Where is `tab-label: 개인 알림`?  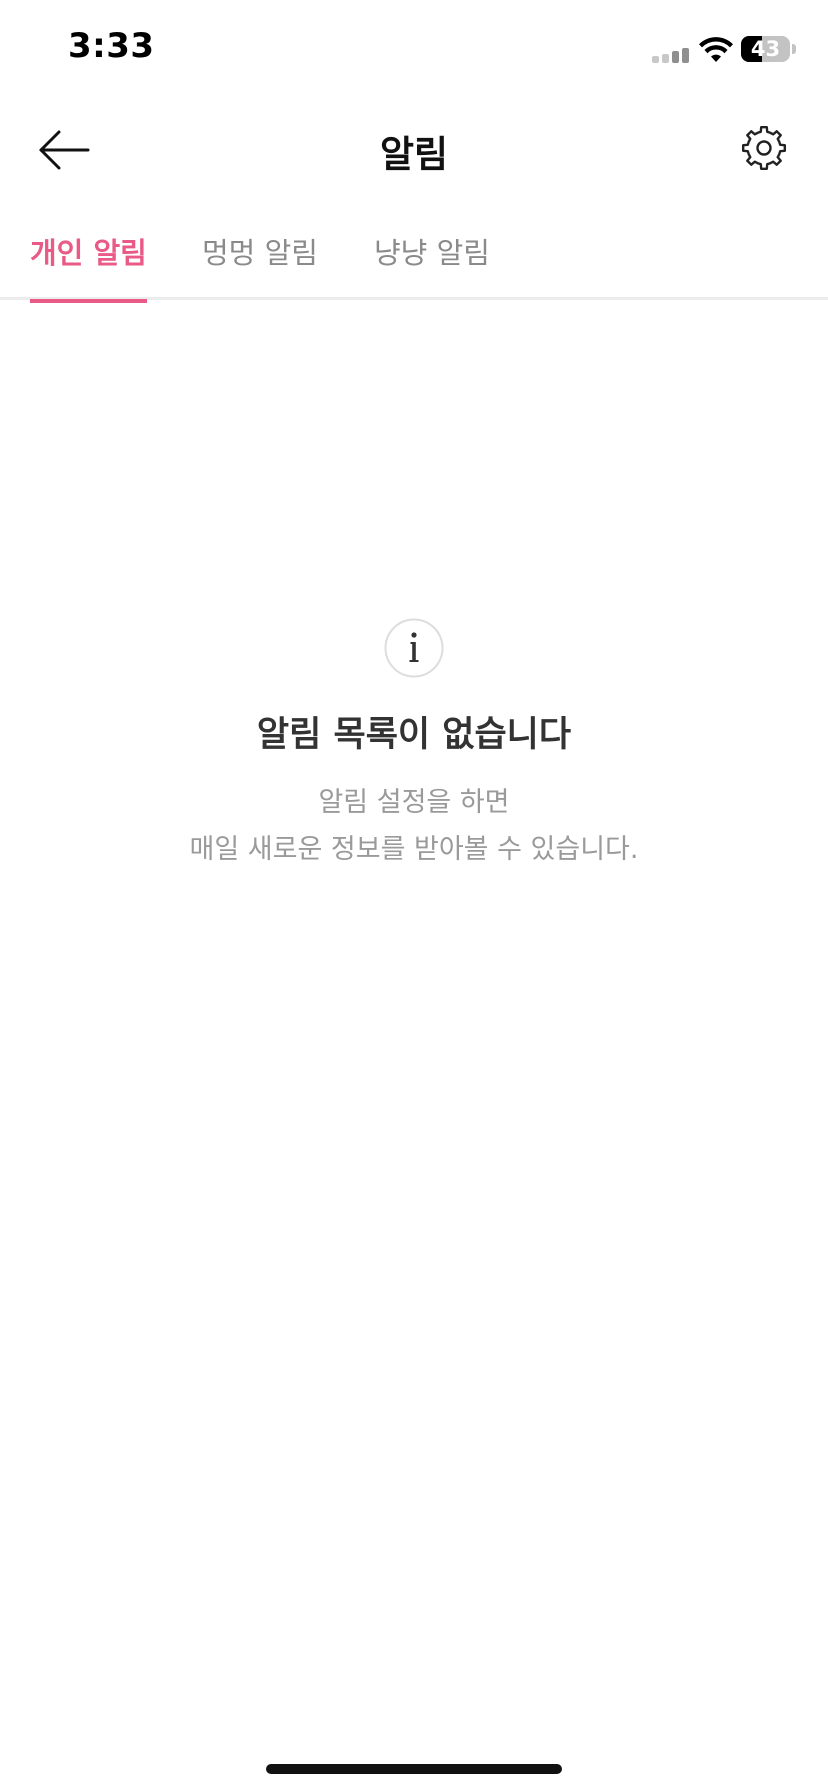 tab-label: 개인 알림 is located at coordinates (88, 253).